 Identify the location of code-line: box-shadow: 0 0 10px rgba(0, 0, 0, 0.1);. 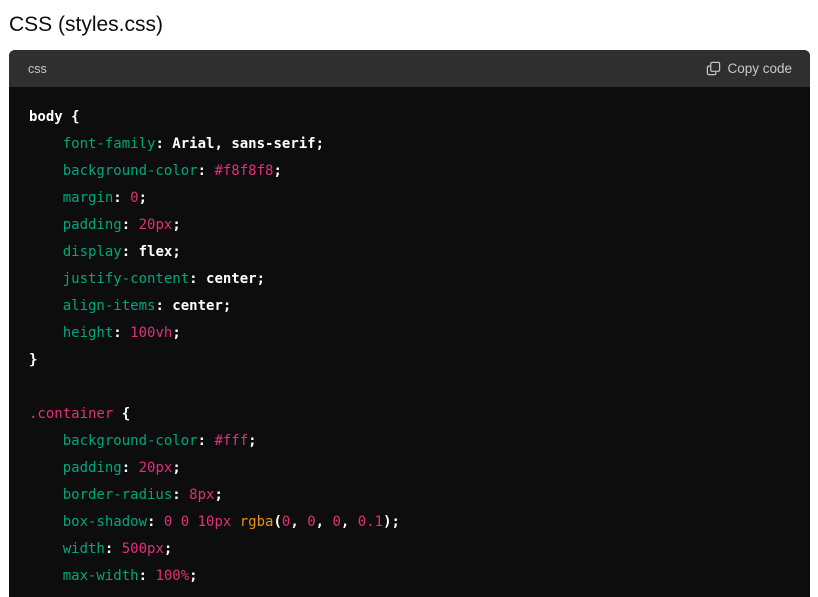
(419, 522).